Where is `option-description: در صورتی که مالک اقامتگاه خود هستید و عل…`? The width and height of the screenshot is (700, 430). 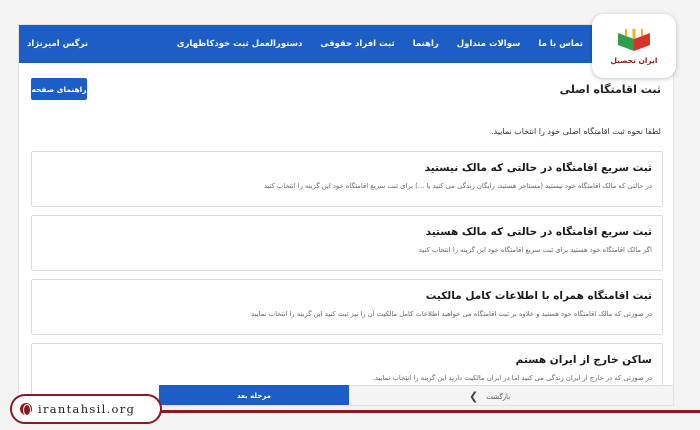 option-description: در صورتی که مالک اقامتگاه خود هستید و عل… is located at coordinates (451, 314).